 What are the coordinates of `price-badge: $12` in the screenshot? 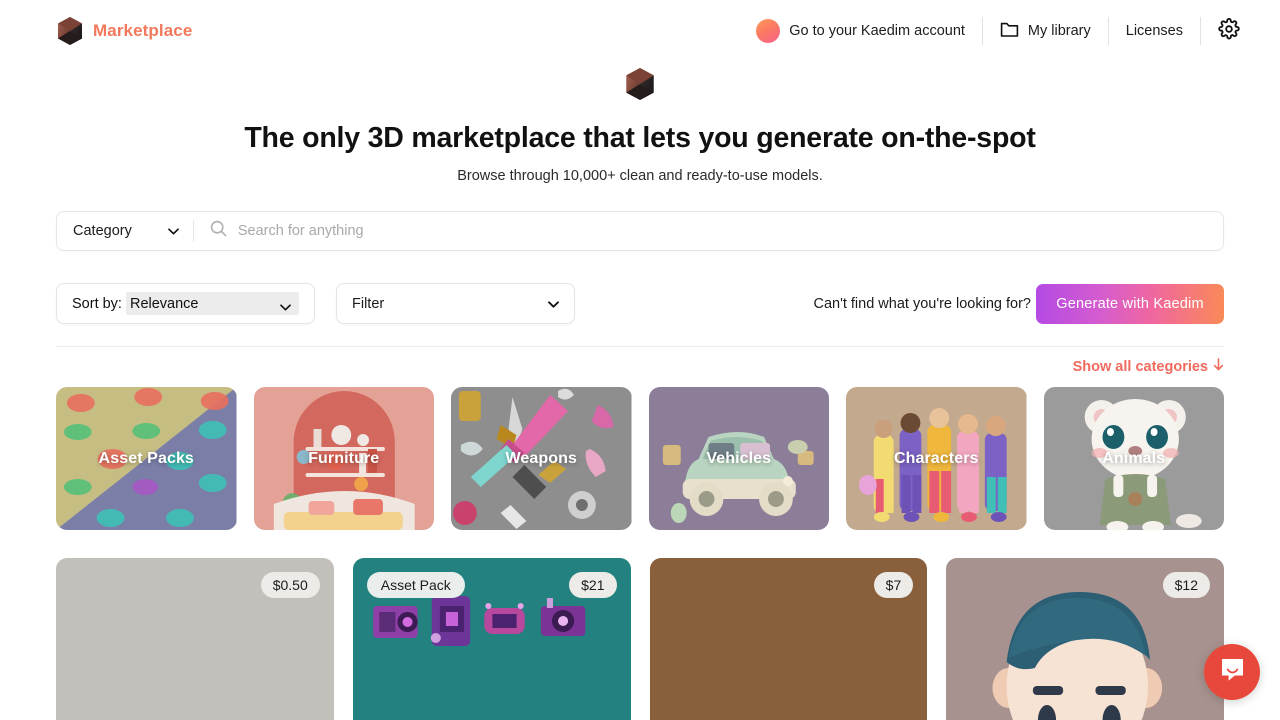 It's located at (1186, 585).